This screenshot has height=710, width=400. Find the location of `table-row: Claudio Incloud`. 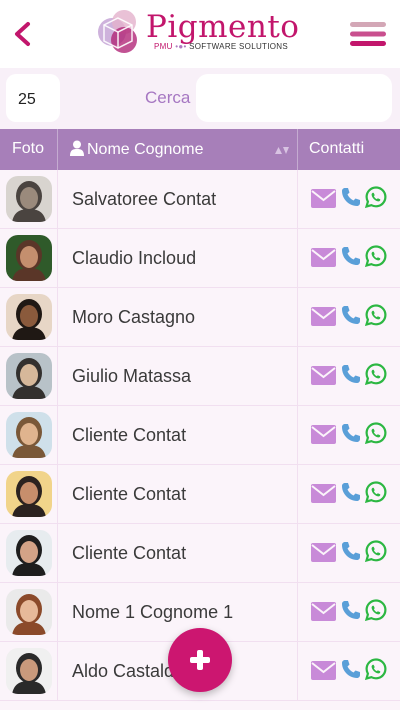

table-row: Claudio Incloud is located at coordinates (200, 258).